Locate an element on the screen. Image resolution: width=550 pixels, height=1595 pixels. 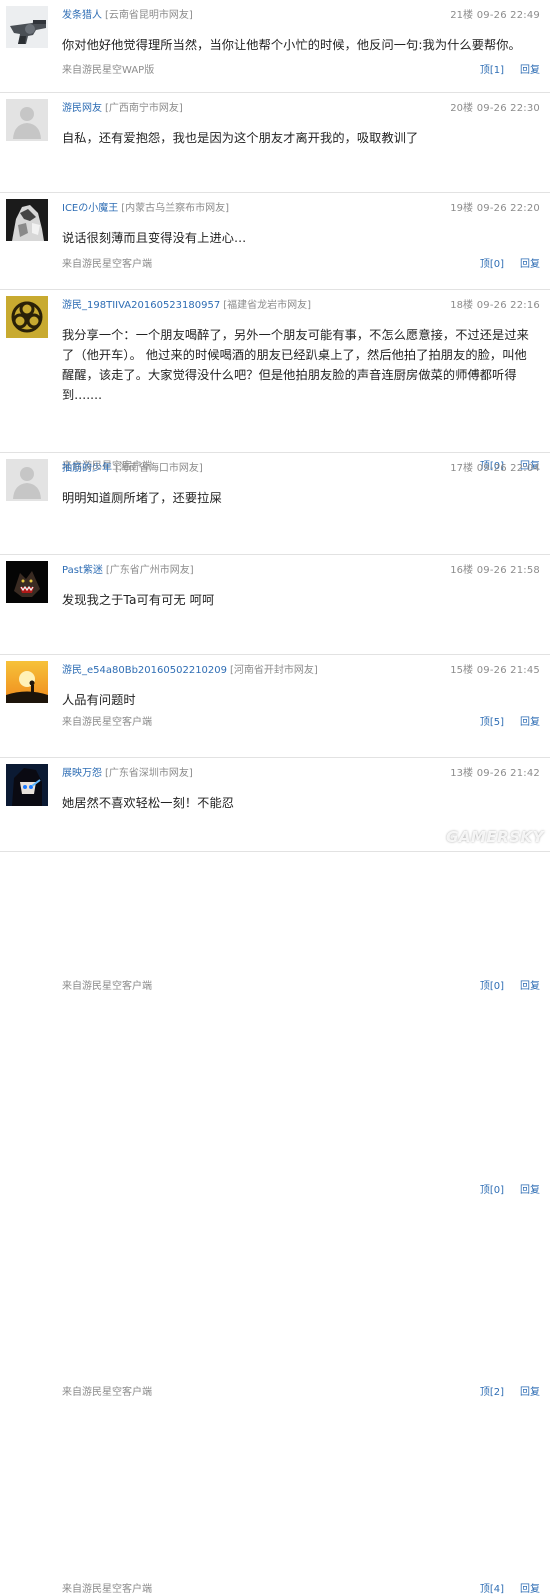
comment-time: 09-26 22:49 is located at coordinates (508, 15).